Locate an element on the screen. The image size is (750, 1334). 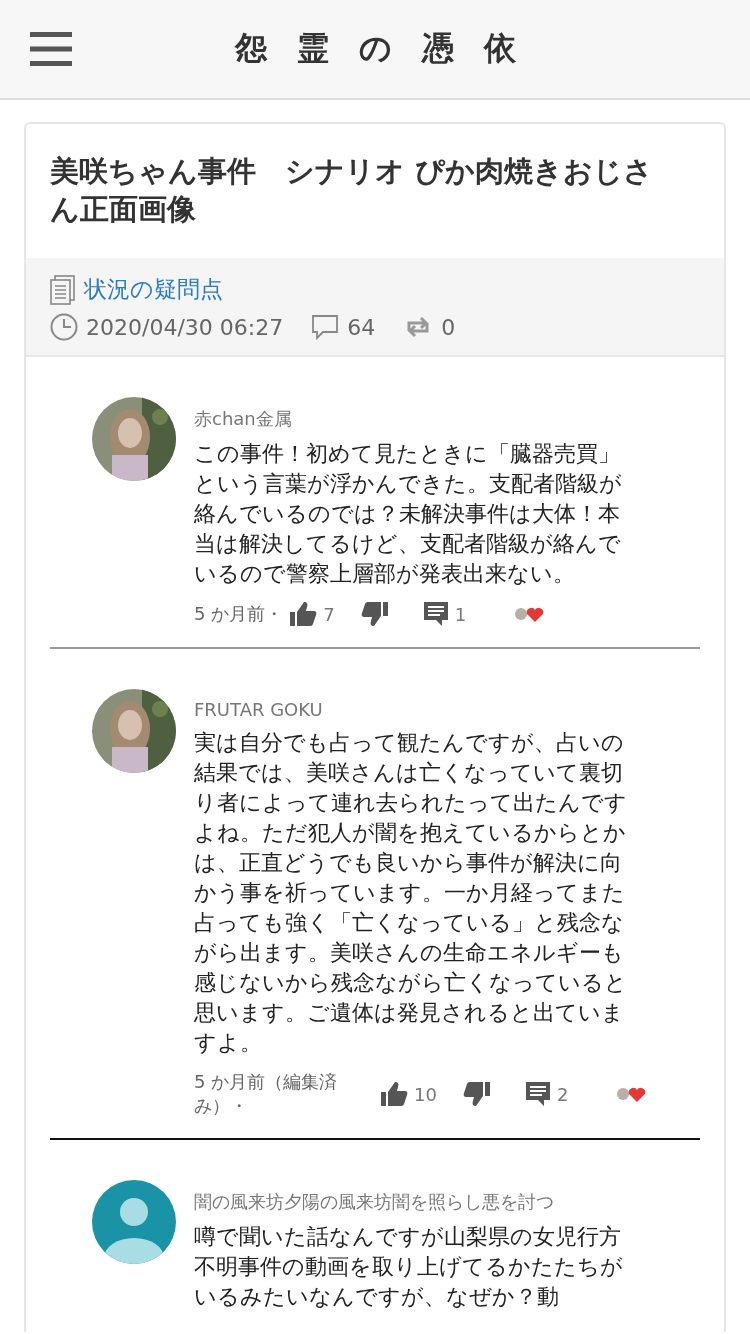
reply-count: 1 is located at coordinates (460, 614).